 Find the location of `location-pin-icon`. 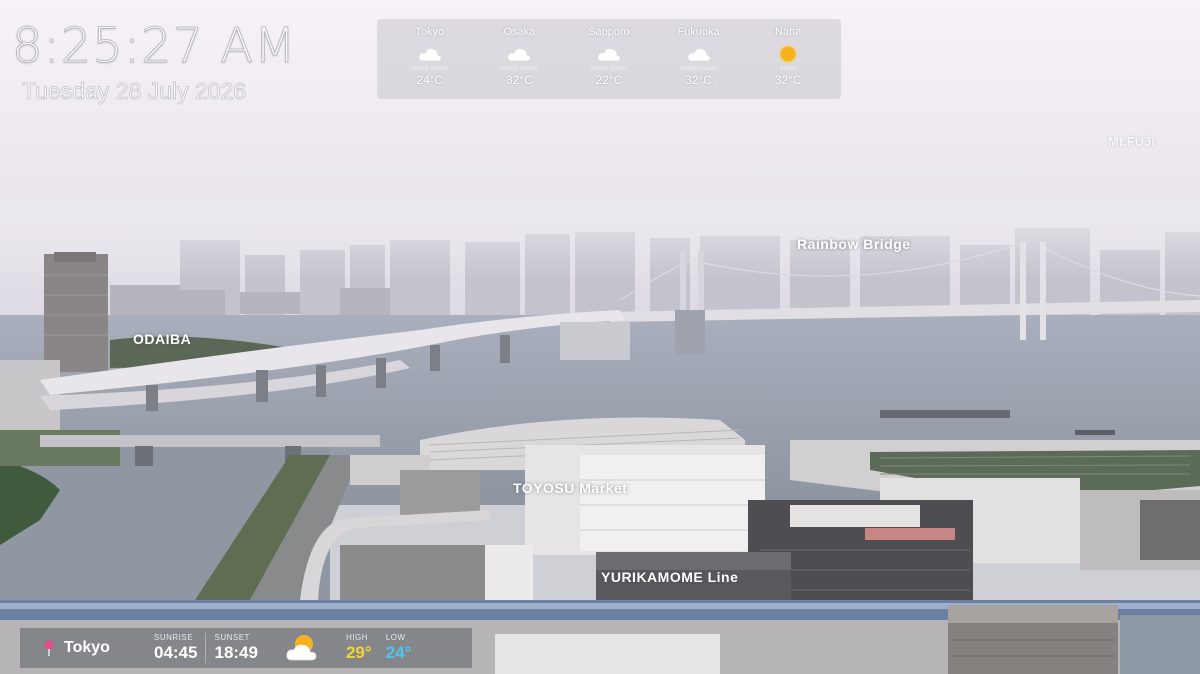

location-pin-icon is located at coordinates (49, 648).